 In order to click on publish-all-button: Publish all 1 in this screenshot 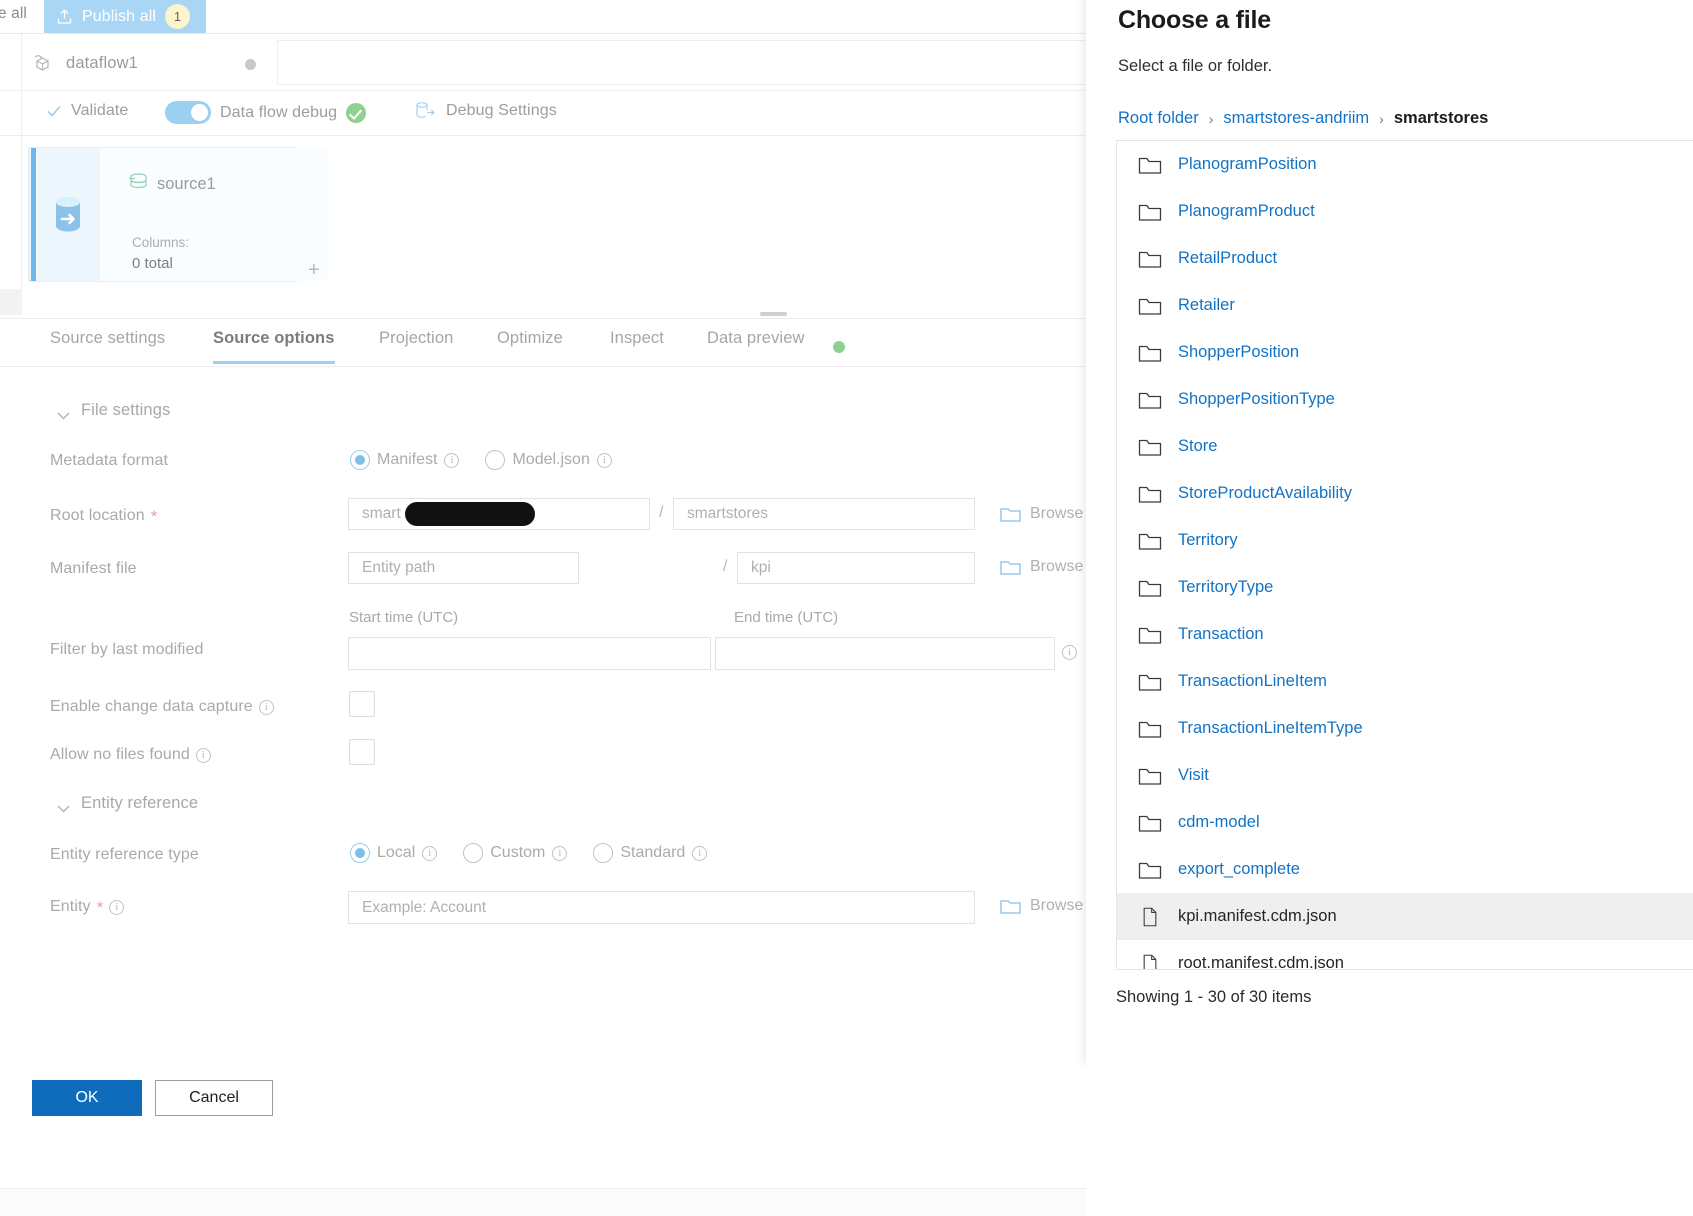, I will do `click(125, 16)`.